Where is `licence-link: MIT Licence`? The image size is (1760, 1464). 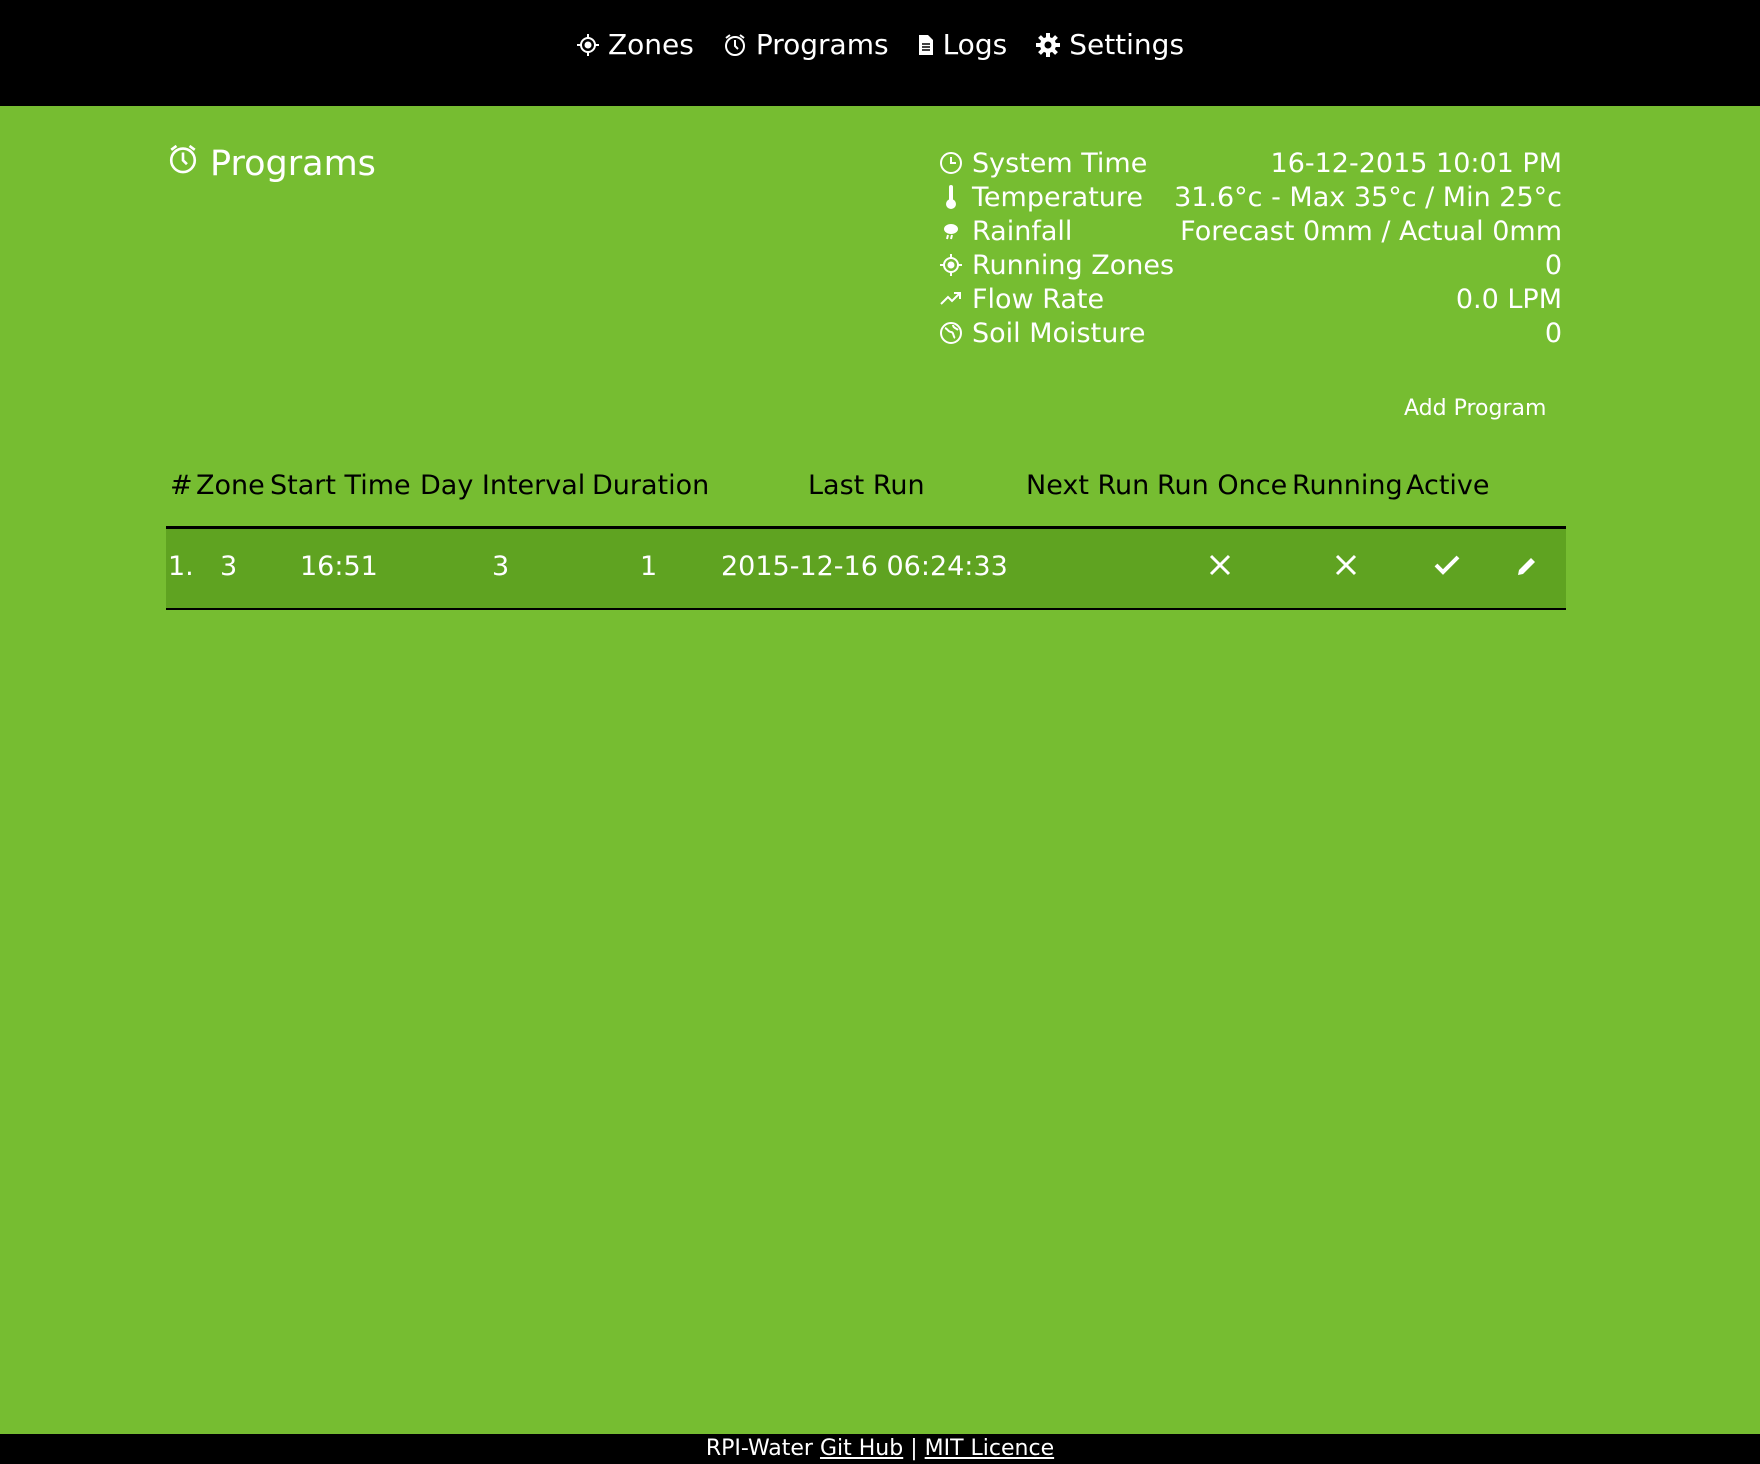
licence-link: MIT Licence is located at coordinates (989, 1448).